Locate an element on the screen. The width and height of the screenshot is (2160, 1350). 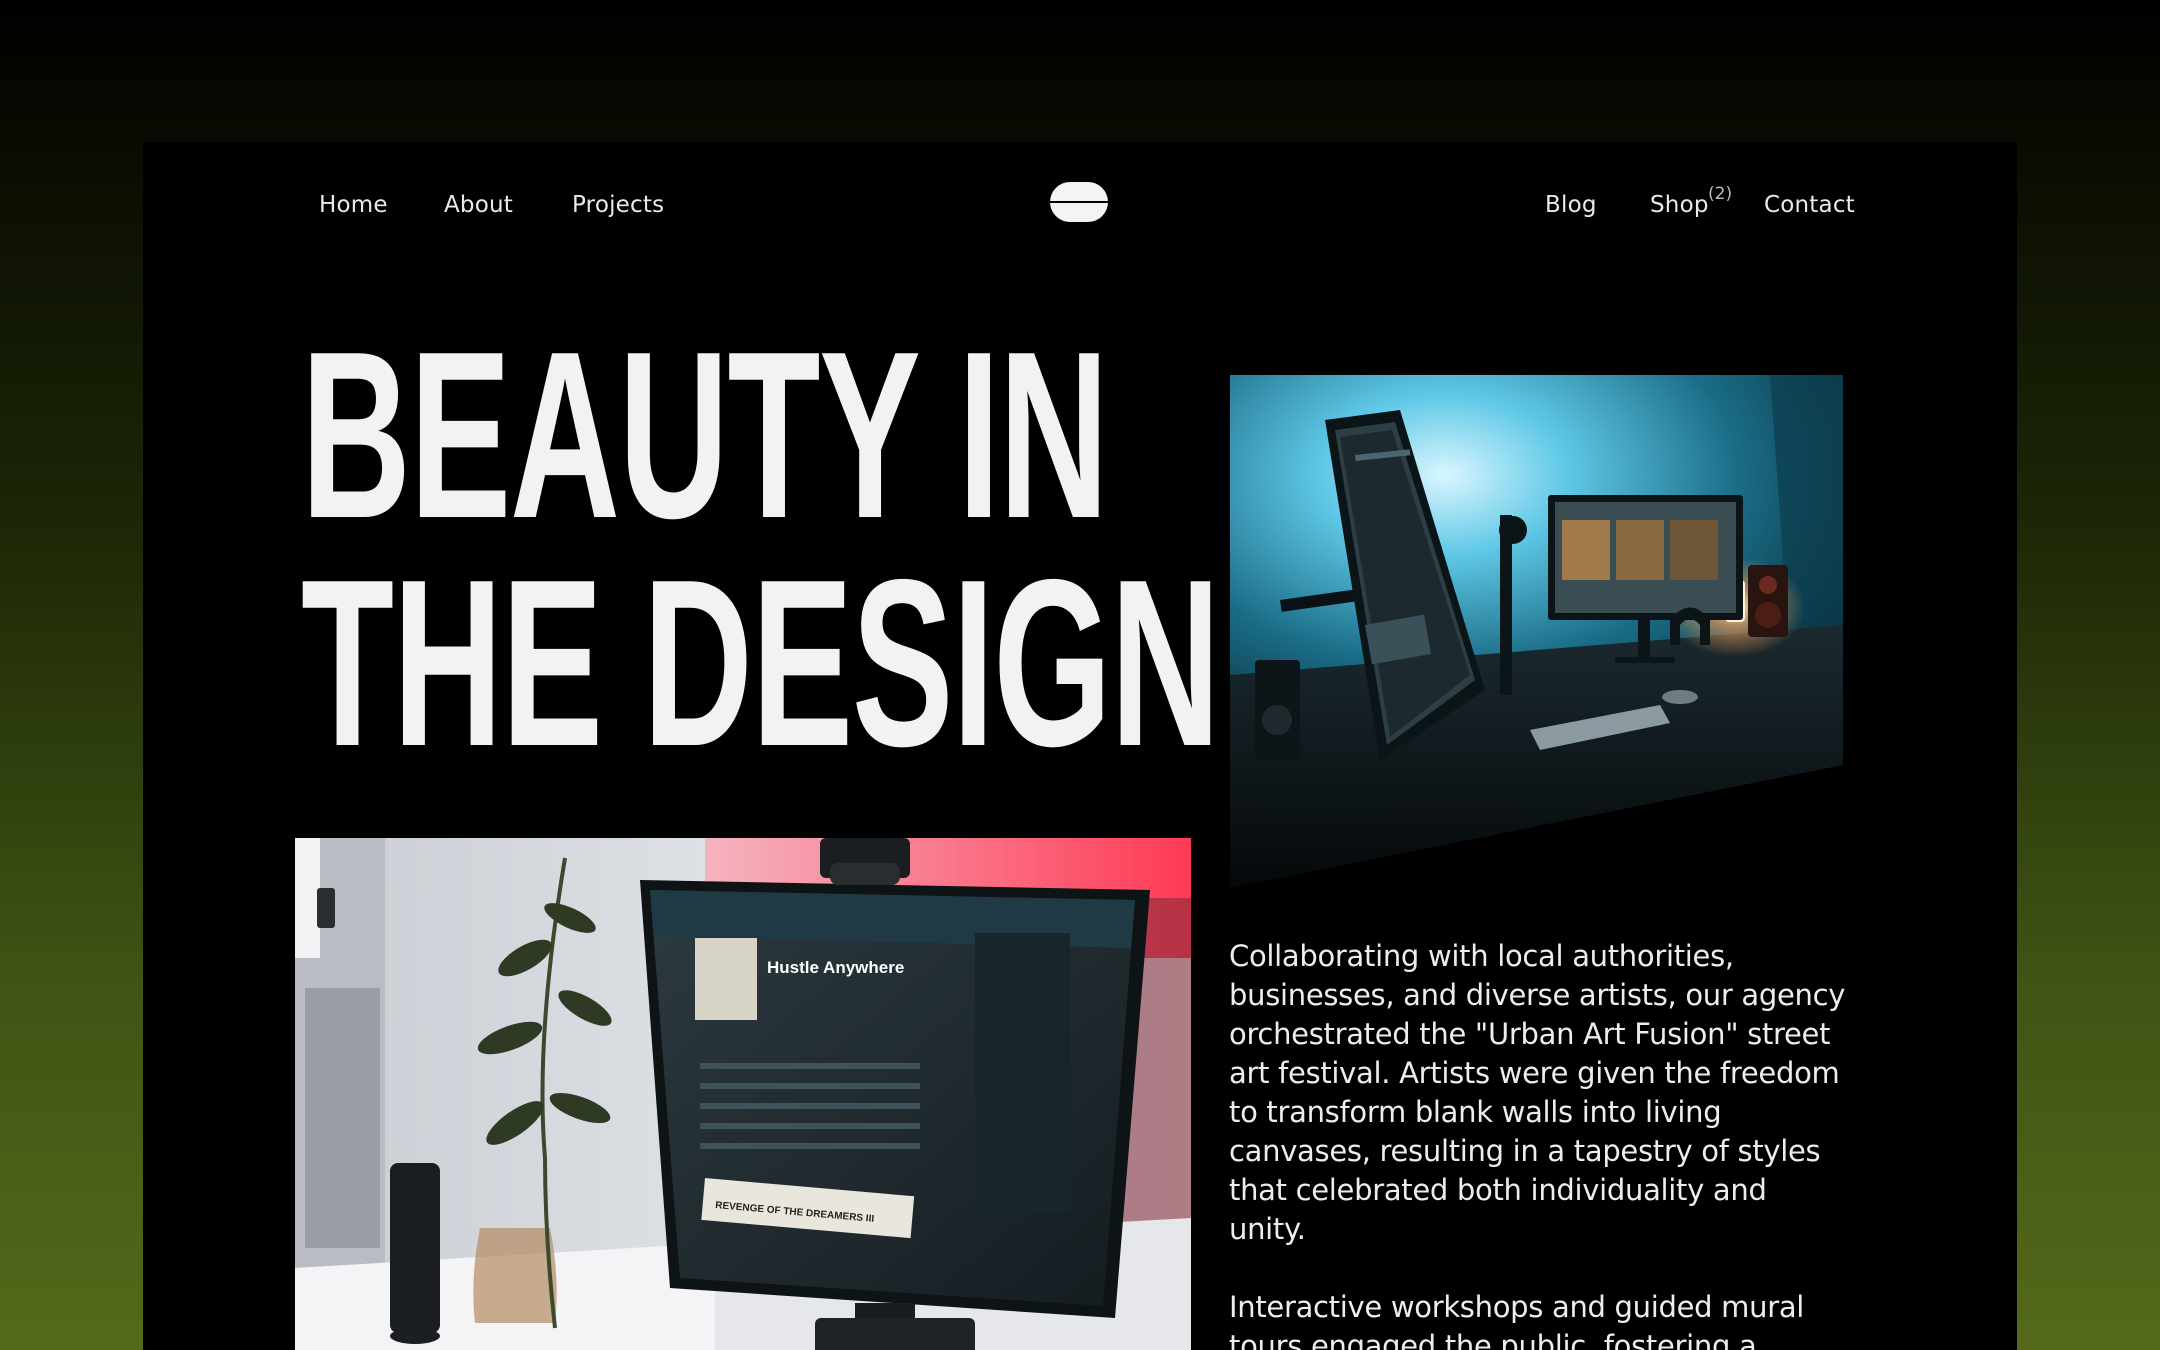
desk-setup-illustration is located at coordinates (1536, 631).